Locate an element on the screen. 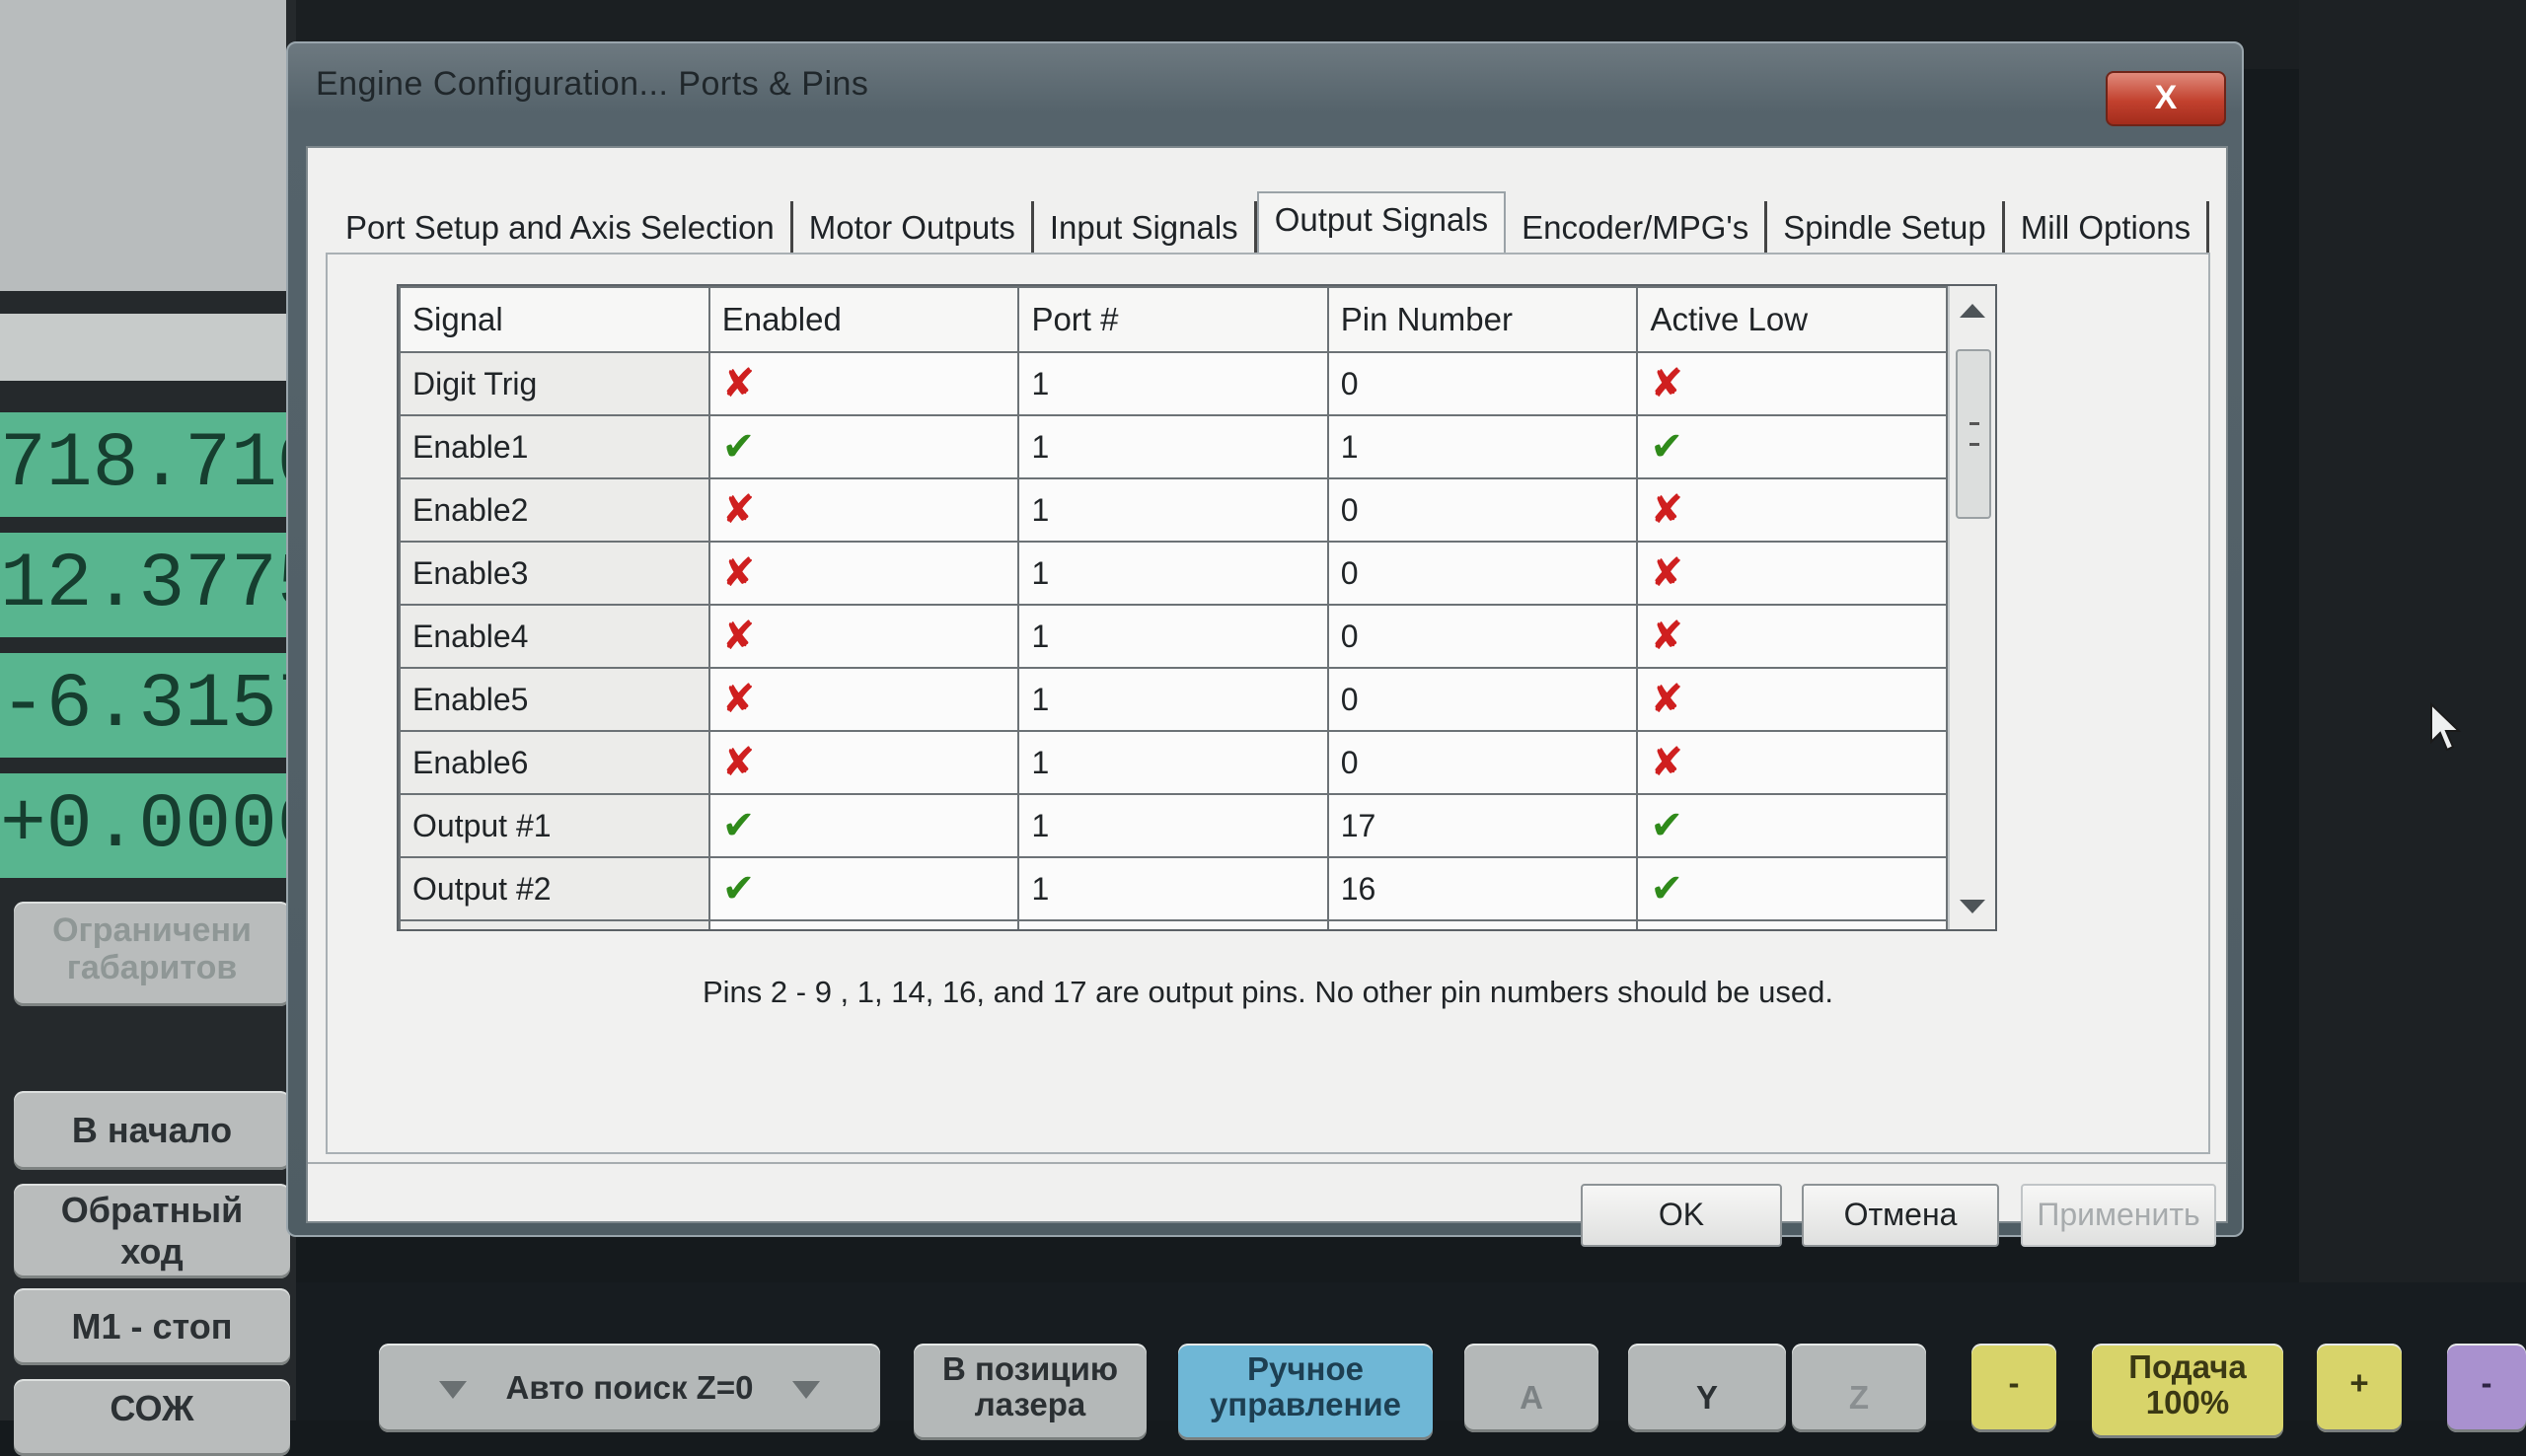 Image resolution: width=2526 pixels, height=1456 pixels. axis-z-button: Z is located at coordinates (1859, 1388).